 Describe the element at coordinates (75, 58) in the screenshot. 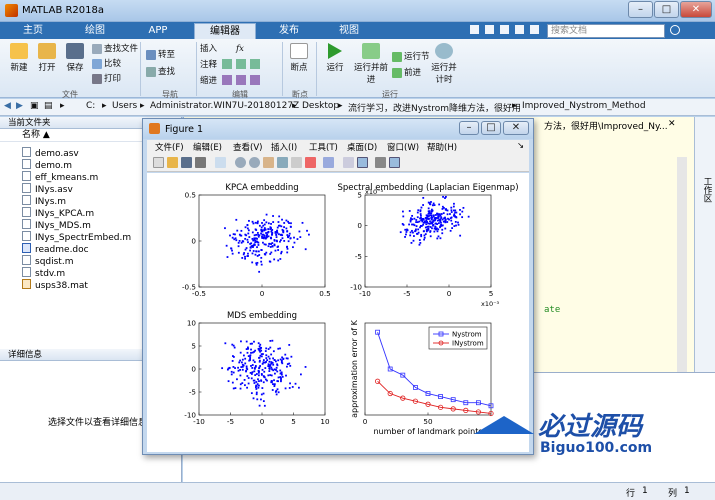

I see `save-button: 保存` at that location.